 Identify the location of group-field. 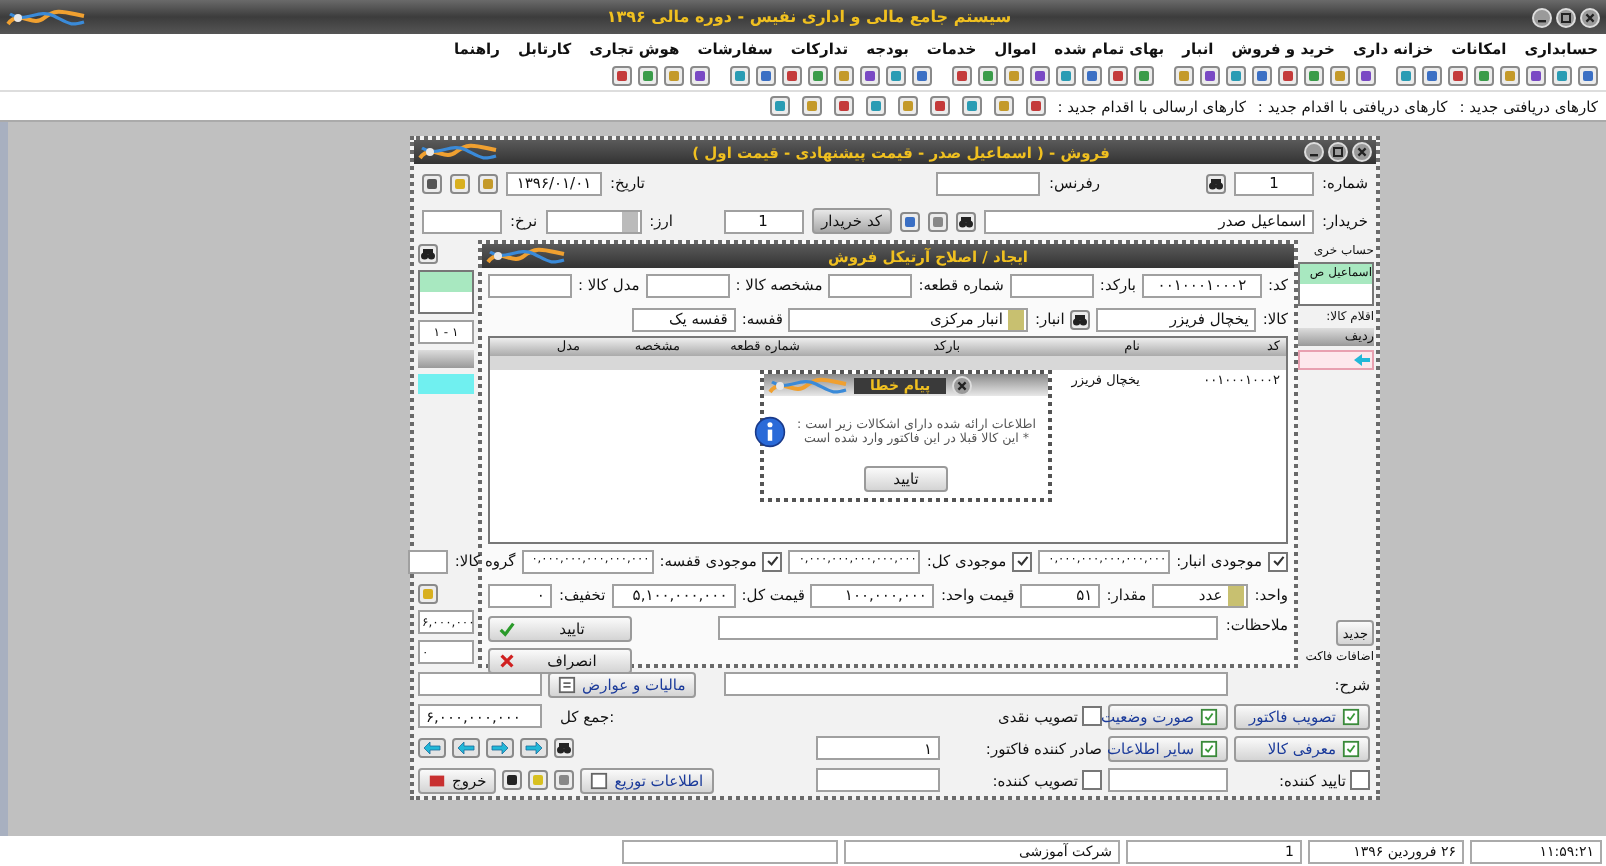
(428, 561).